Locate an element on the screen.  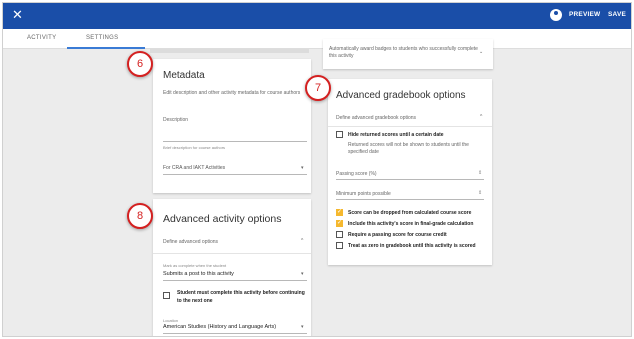
preview-button: PREVIEW is located at coordinates (584, 14).